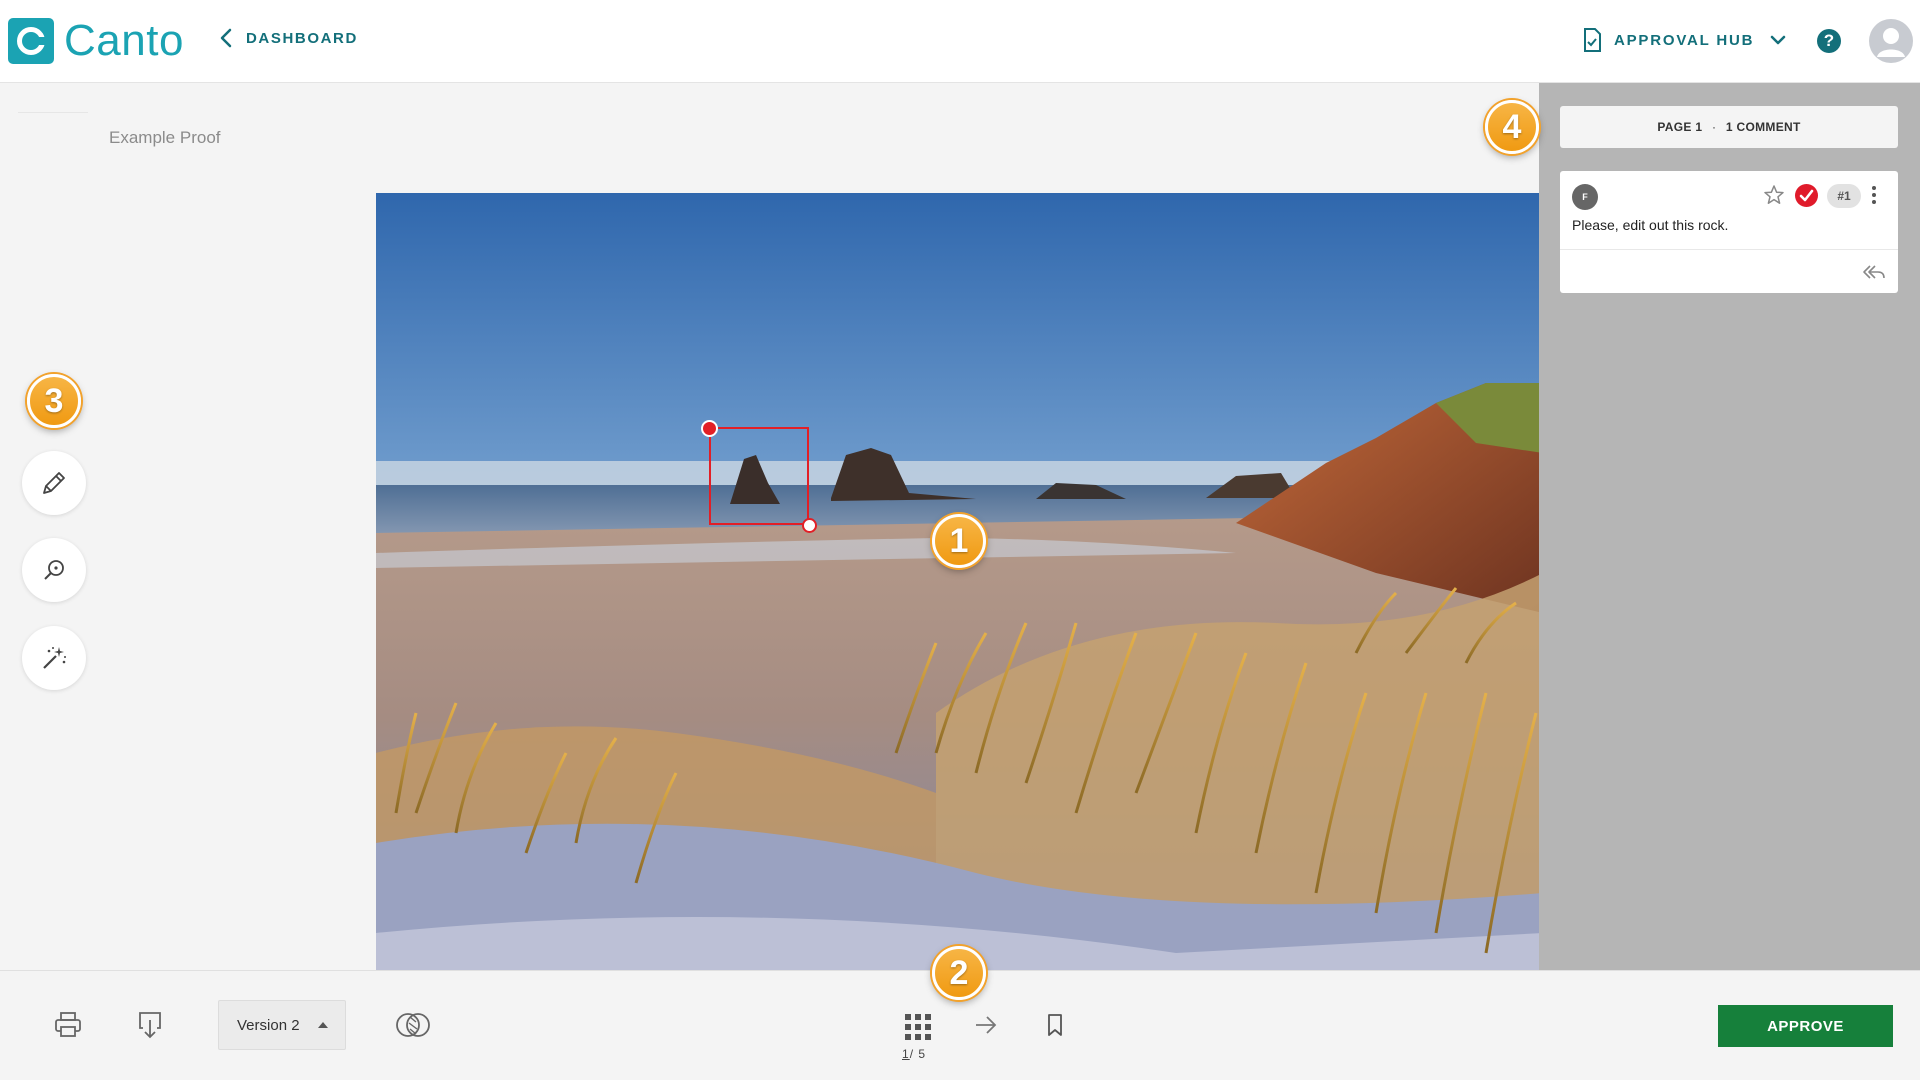  I want to click on annotation-box, so click(759, 476).